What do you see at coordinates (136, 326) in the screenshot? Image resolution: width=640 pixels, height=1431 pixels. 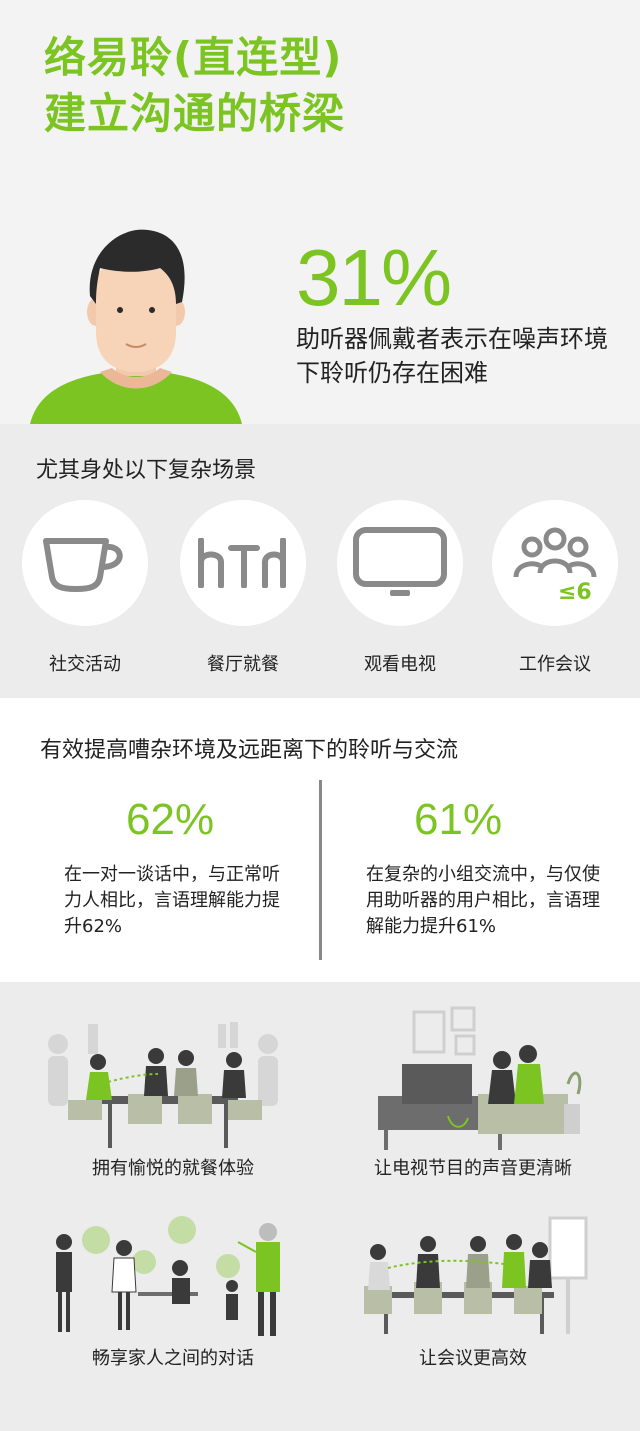 I see `person-avatar-icon` at bounding box center [136, 326].